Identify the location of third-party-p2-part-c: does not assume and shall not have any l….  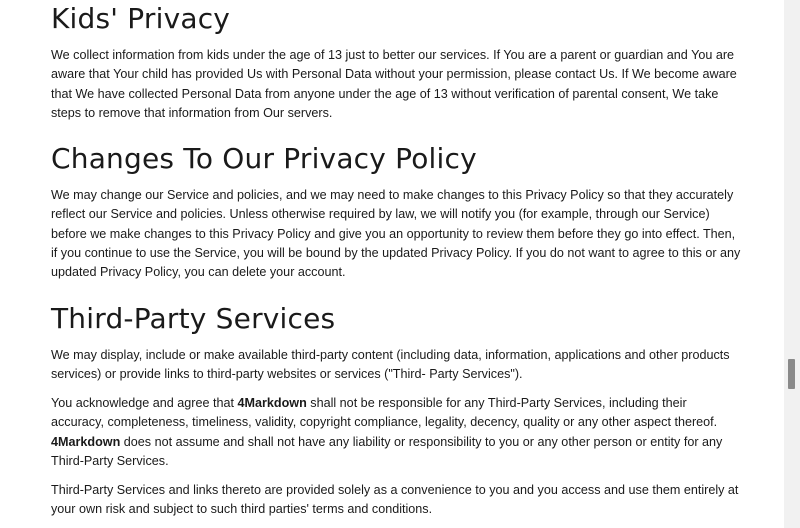
(387, 451).